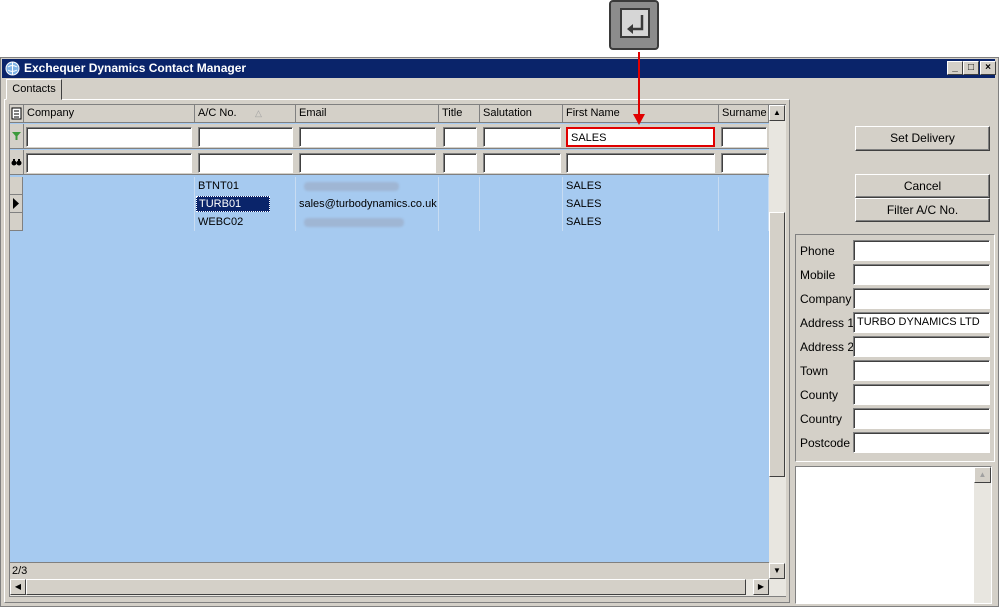 This screenshot has width=1001, height=607. Describe the element at coordinates (245, 186) in the screenshot. I see `table-cell-ac-no: BTNT01` at that location.